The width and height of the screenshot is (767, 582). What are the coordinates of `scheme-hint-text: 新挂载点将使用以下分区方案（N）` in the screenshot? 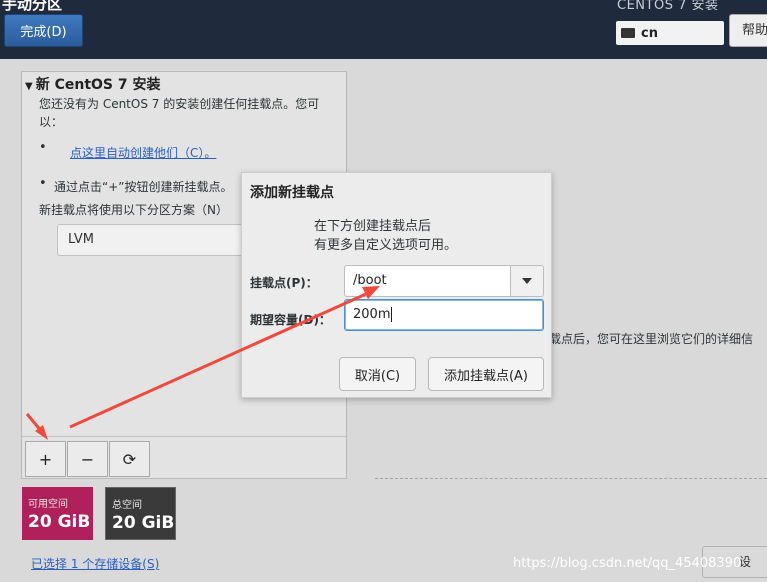 It's located at (133, 210).